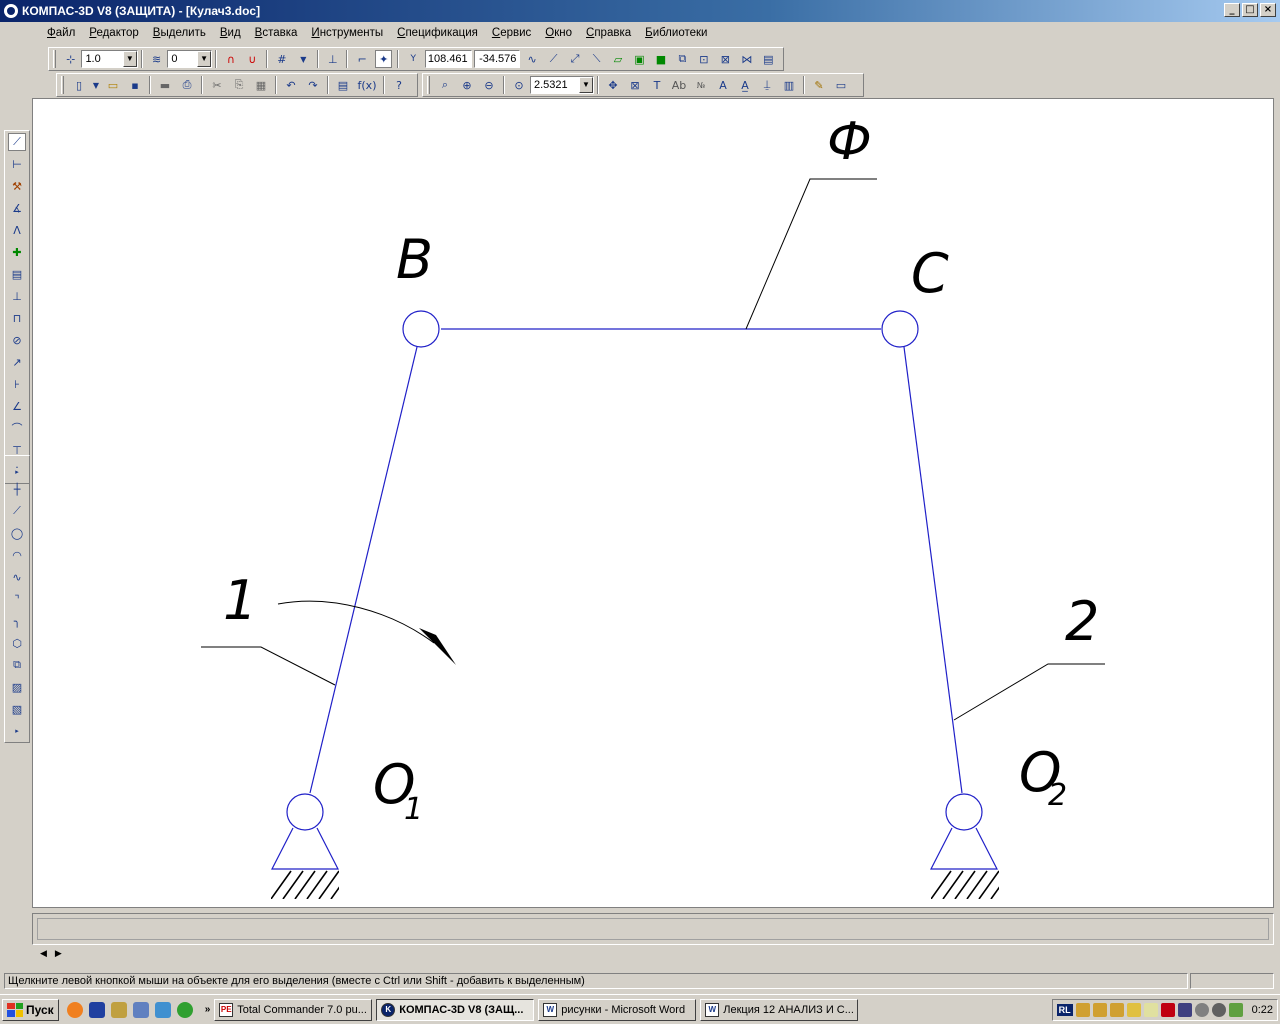 Image resolution: width=1280 pixels, height=1024 pixels. I want to click on curve-icon: ∿, so click(531, 59).